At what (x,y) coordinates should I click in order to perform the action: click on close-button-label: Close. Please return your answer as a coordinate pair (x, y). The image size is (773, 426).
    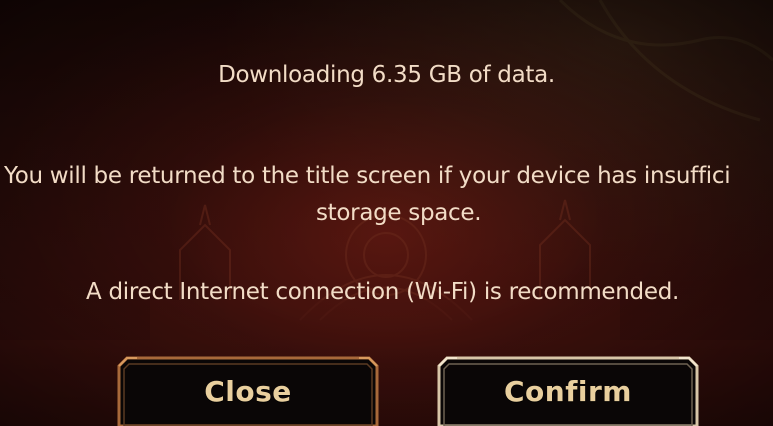
    Looking at the image, I should click on (248, 391).